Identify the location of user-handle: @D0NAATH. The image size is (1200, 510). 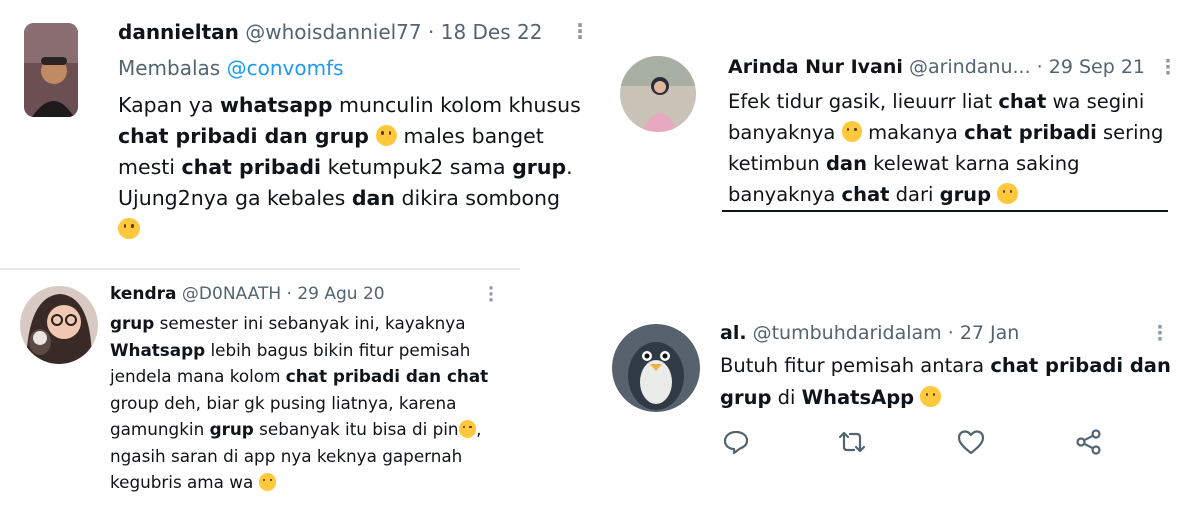
(231, 294).